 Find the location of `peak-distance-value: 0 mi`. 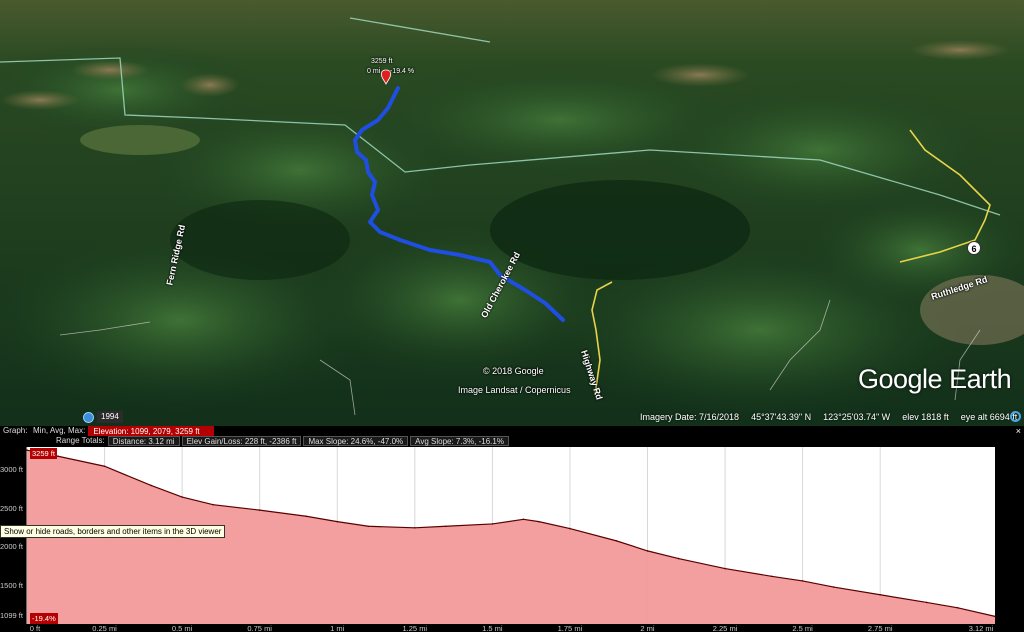

peak-distance-value: 0 mi is located at coordinates (374, 71).